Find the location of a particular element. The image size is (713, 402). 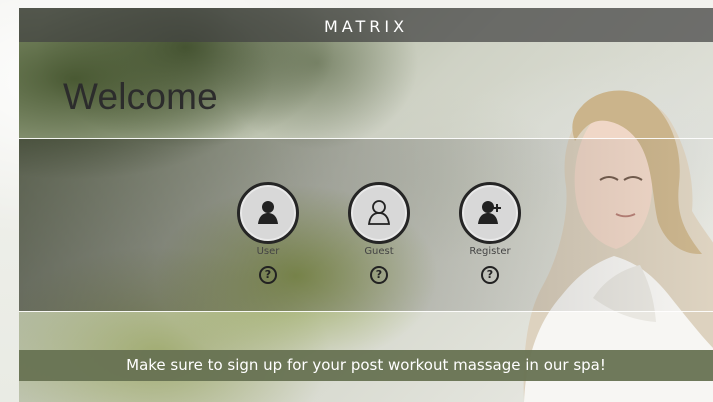

user-button is located at coordinates (268, 213).